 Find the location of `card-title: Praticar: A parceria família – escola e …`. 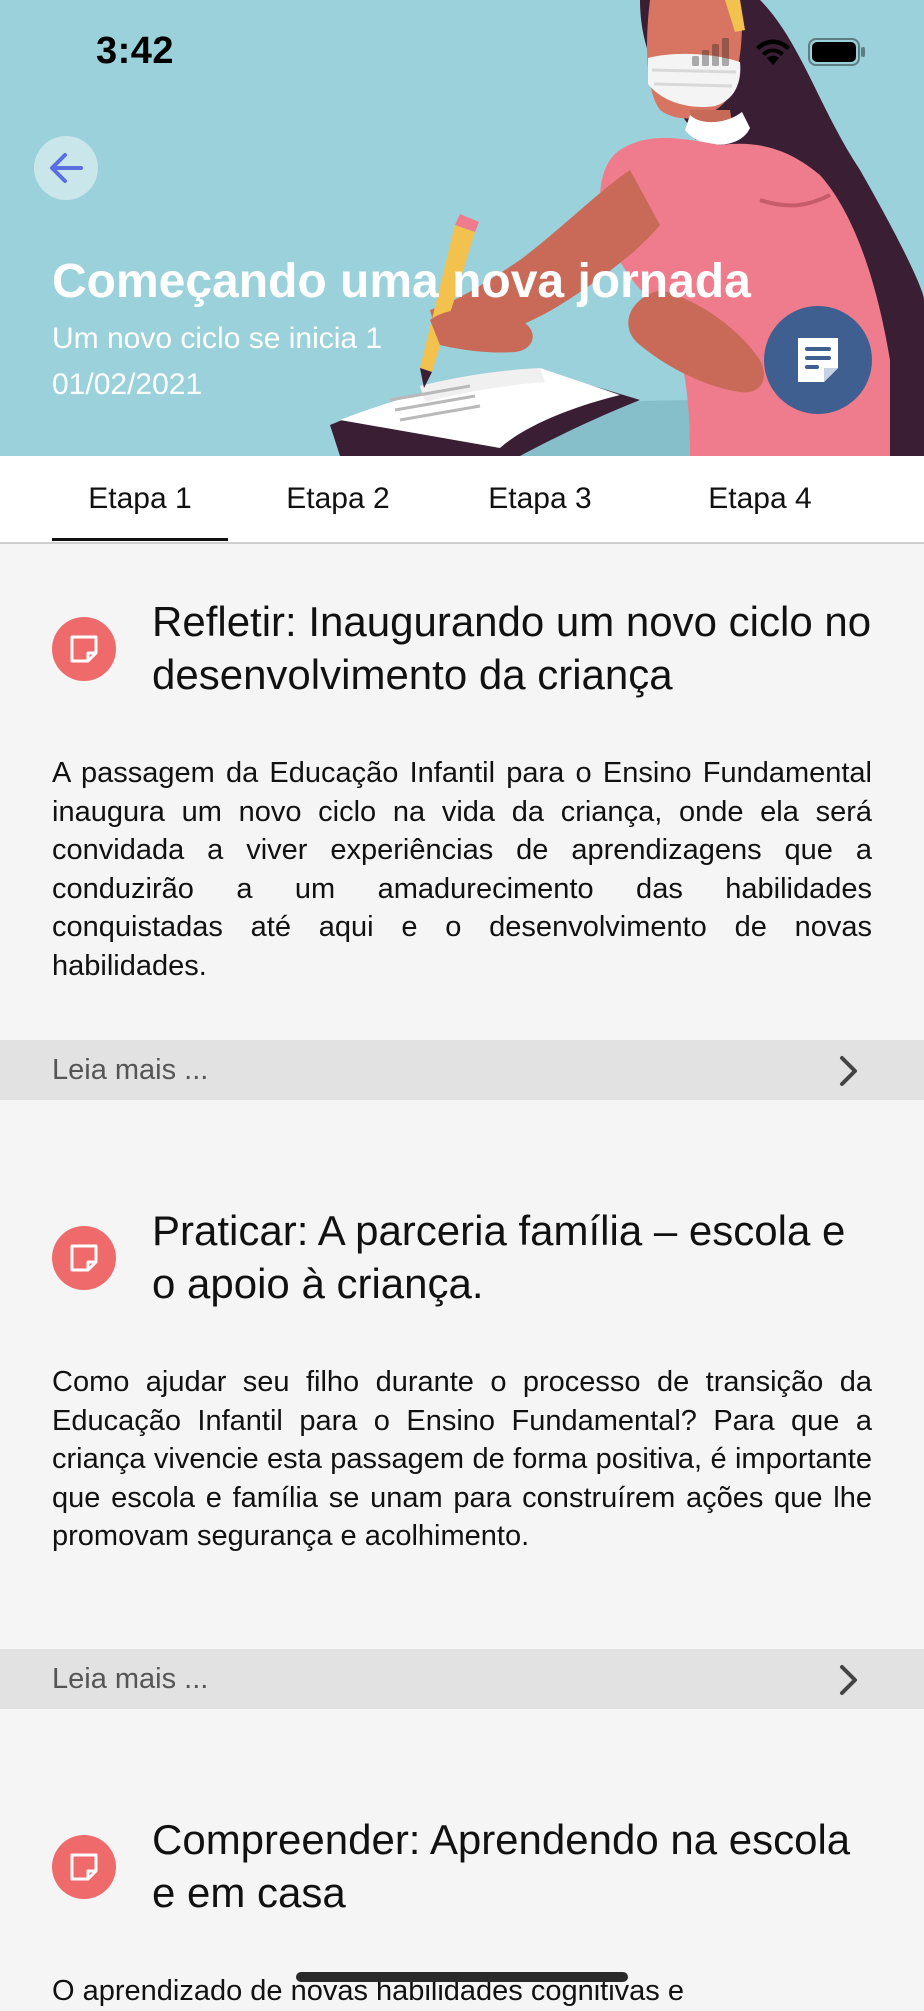

card-title: Praticar: A parceria família – escola e … is located at coordinates (499, 1257).